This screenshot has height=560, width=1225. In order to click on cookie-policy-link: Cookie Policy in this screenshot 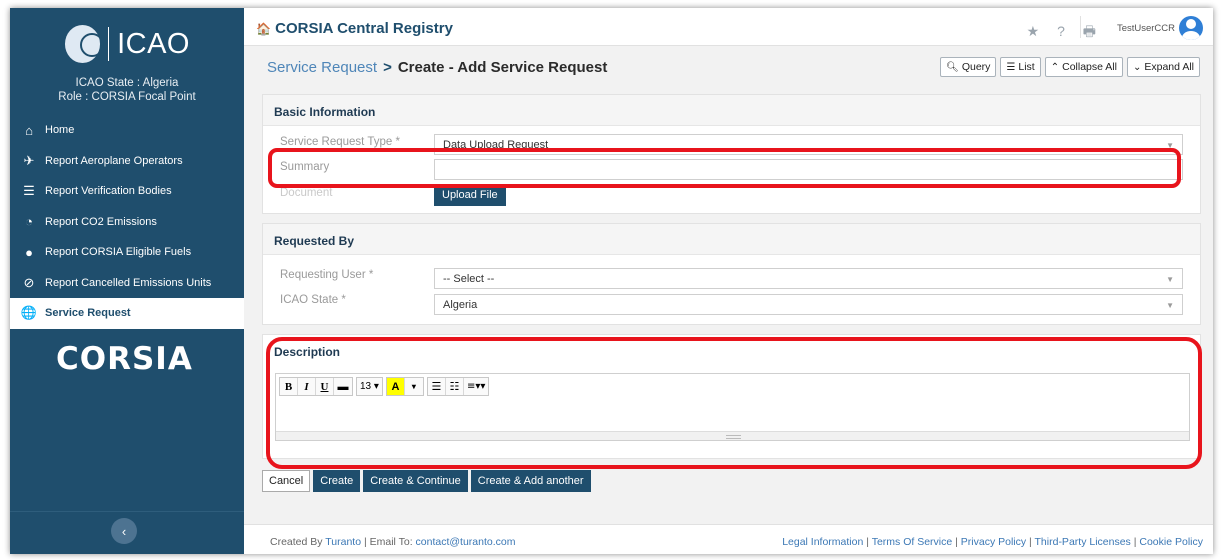, I will do `click(1171, 542)`.